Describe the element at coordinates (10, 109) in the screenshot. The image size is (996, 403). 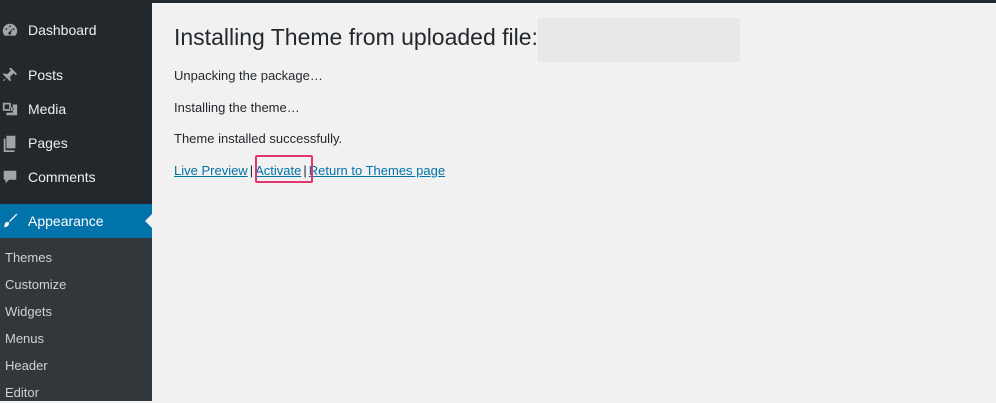
I see `media-icon` at that location.